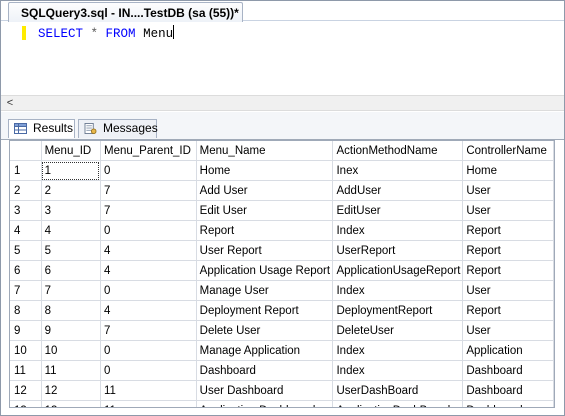  I want to click on row-number: 13, so click(26, 403).